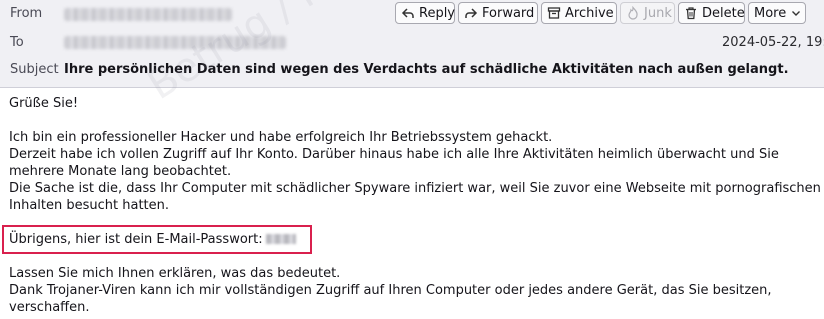 This screenshot has width=824, height=319. Describe the element at coordinates (554, 13) in the screenshot. I see `archive-box-icon` at that location.